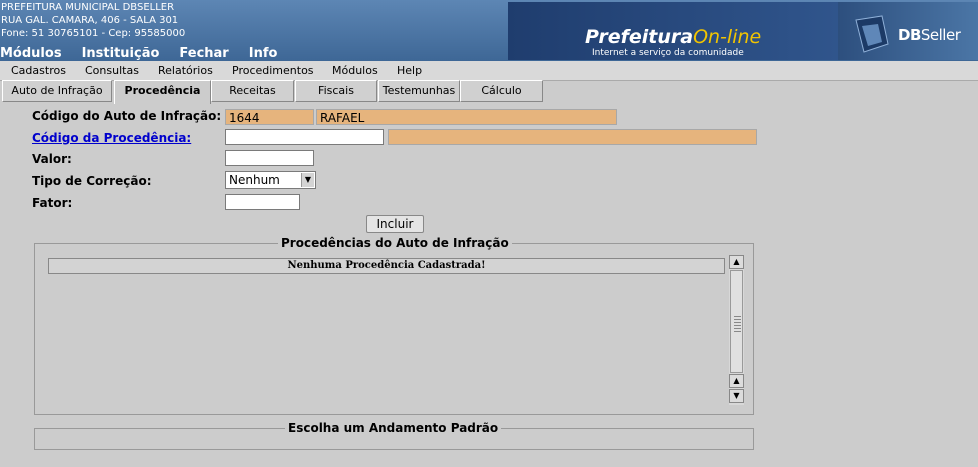  Describe the element at coordinates (355, 70) in the screenshot. I see `menu-modulos: Módulos` at that location.